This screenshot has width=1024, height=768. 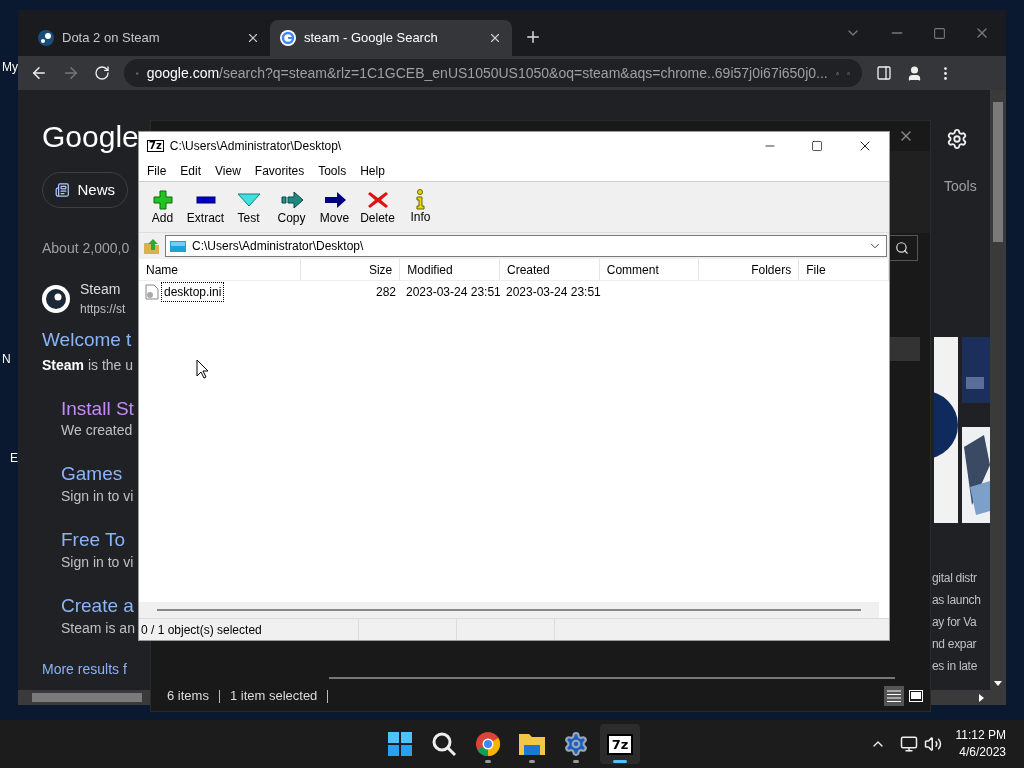 I want to click on column-header: Created, so click(x=550, y=269).